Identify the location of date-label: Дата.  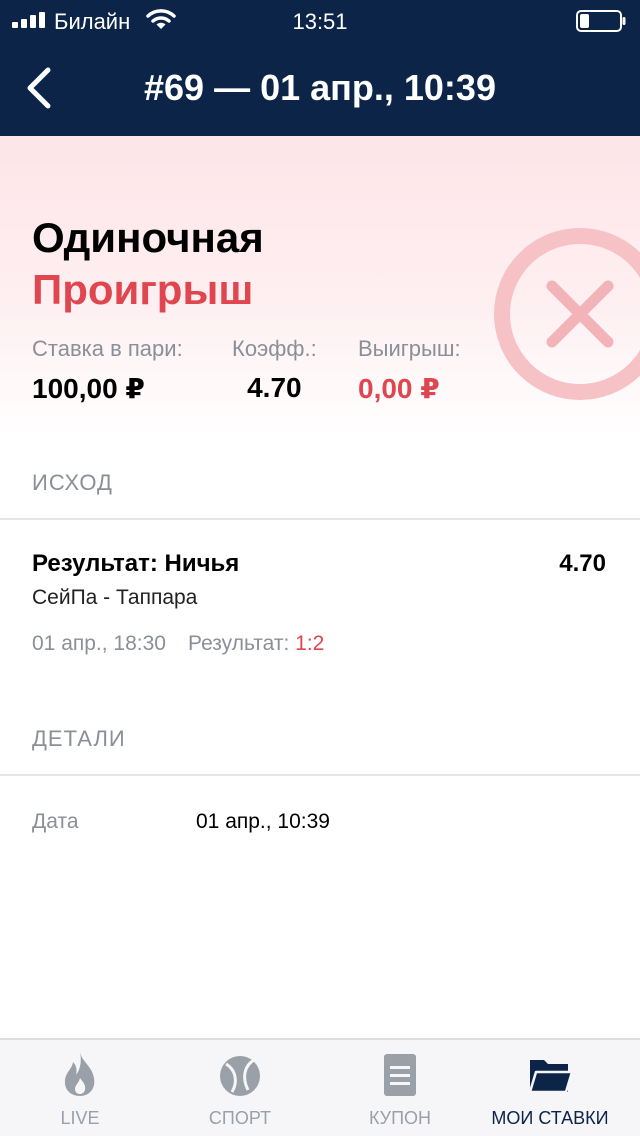
(55, 821).